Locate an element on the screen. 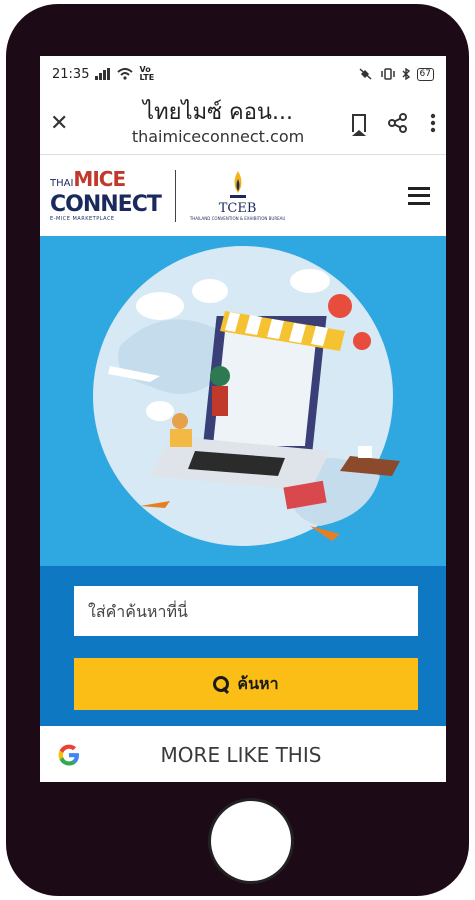 Image resolution: width=475 pixels, height=900 pixels. bookmark-icon is located at coordinates (359, 125).